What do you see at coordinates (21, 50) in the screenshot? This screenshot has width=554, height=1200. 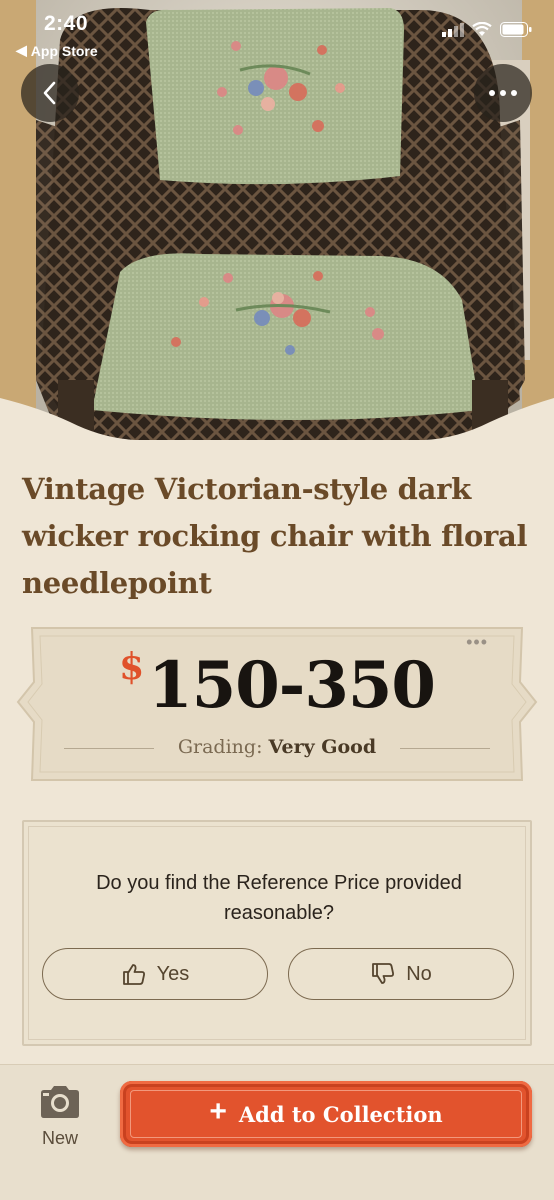 I see `back-triangle-icon: ◀` at bounding box center [21, 50].